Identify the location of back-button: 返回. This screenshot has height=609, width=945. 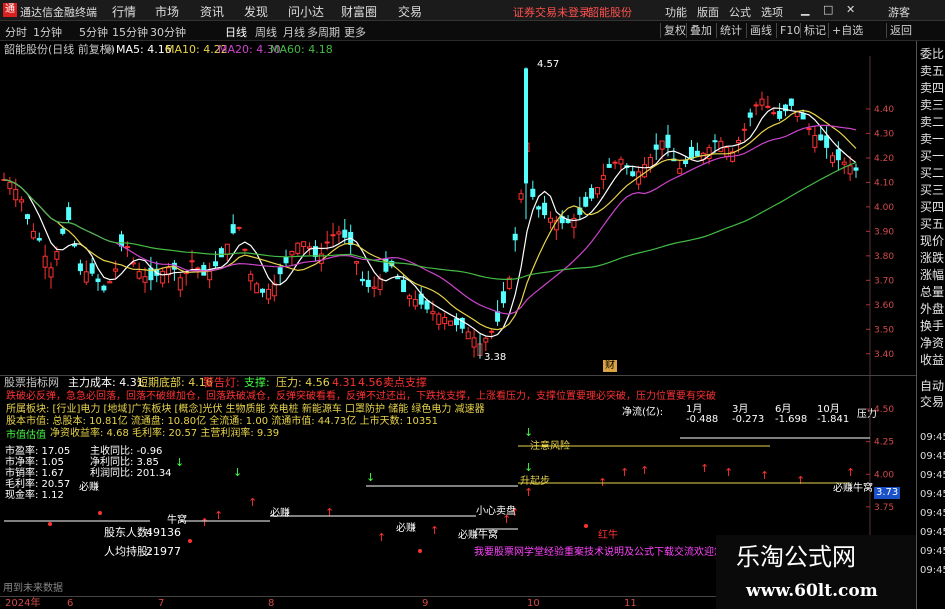
(900, 30).